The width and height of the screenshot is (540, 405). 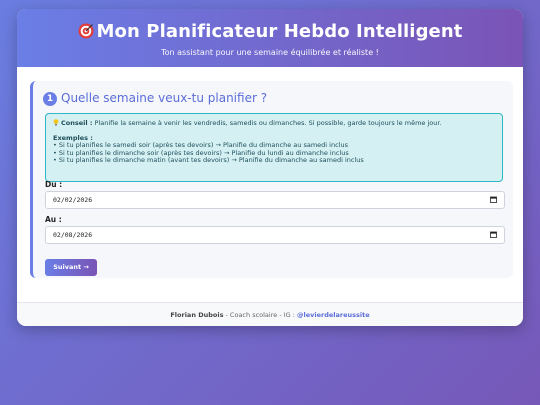 I want to click on from-label: Du :, so click(x=54, y=184).